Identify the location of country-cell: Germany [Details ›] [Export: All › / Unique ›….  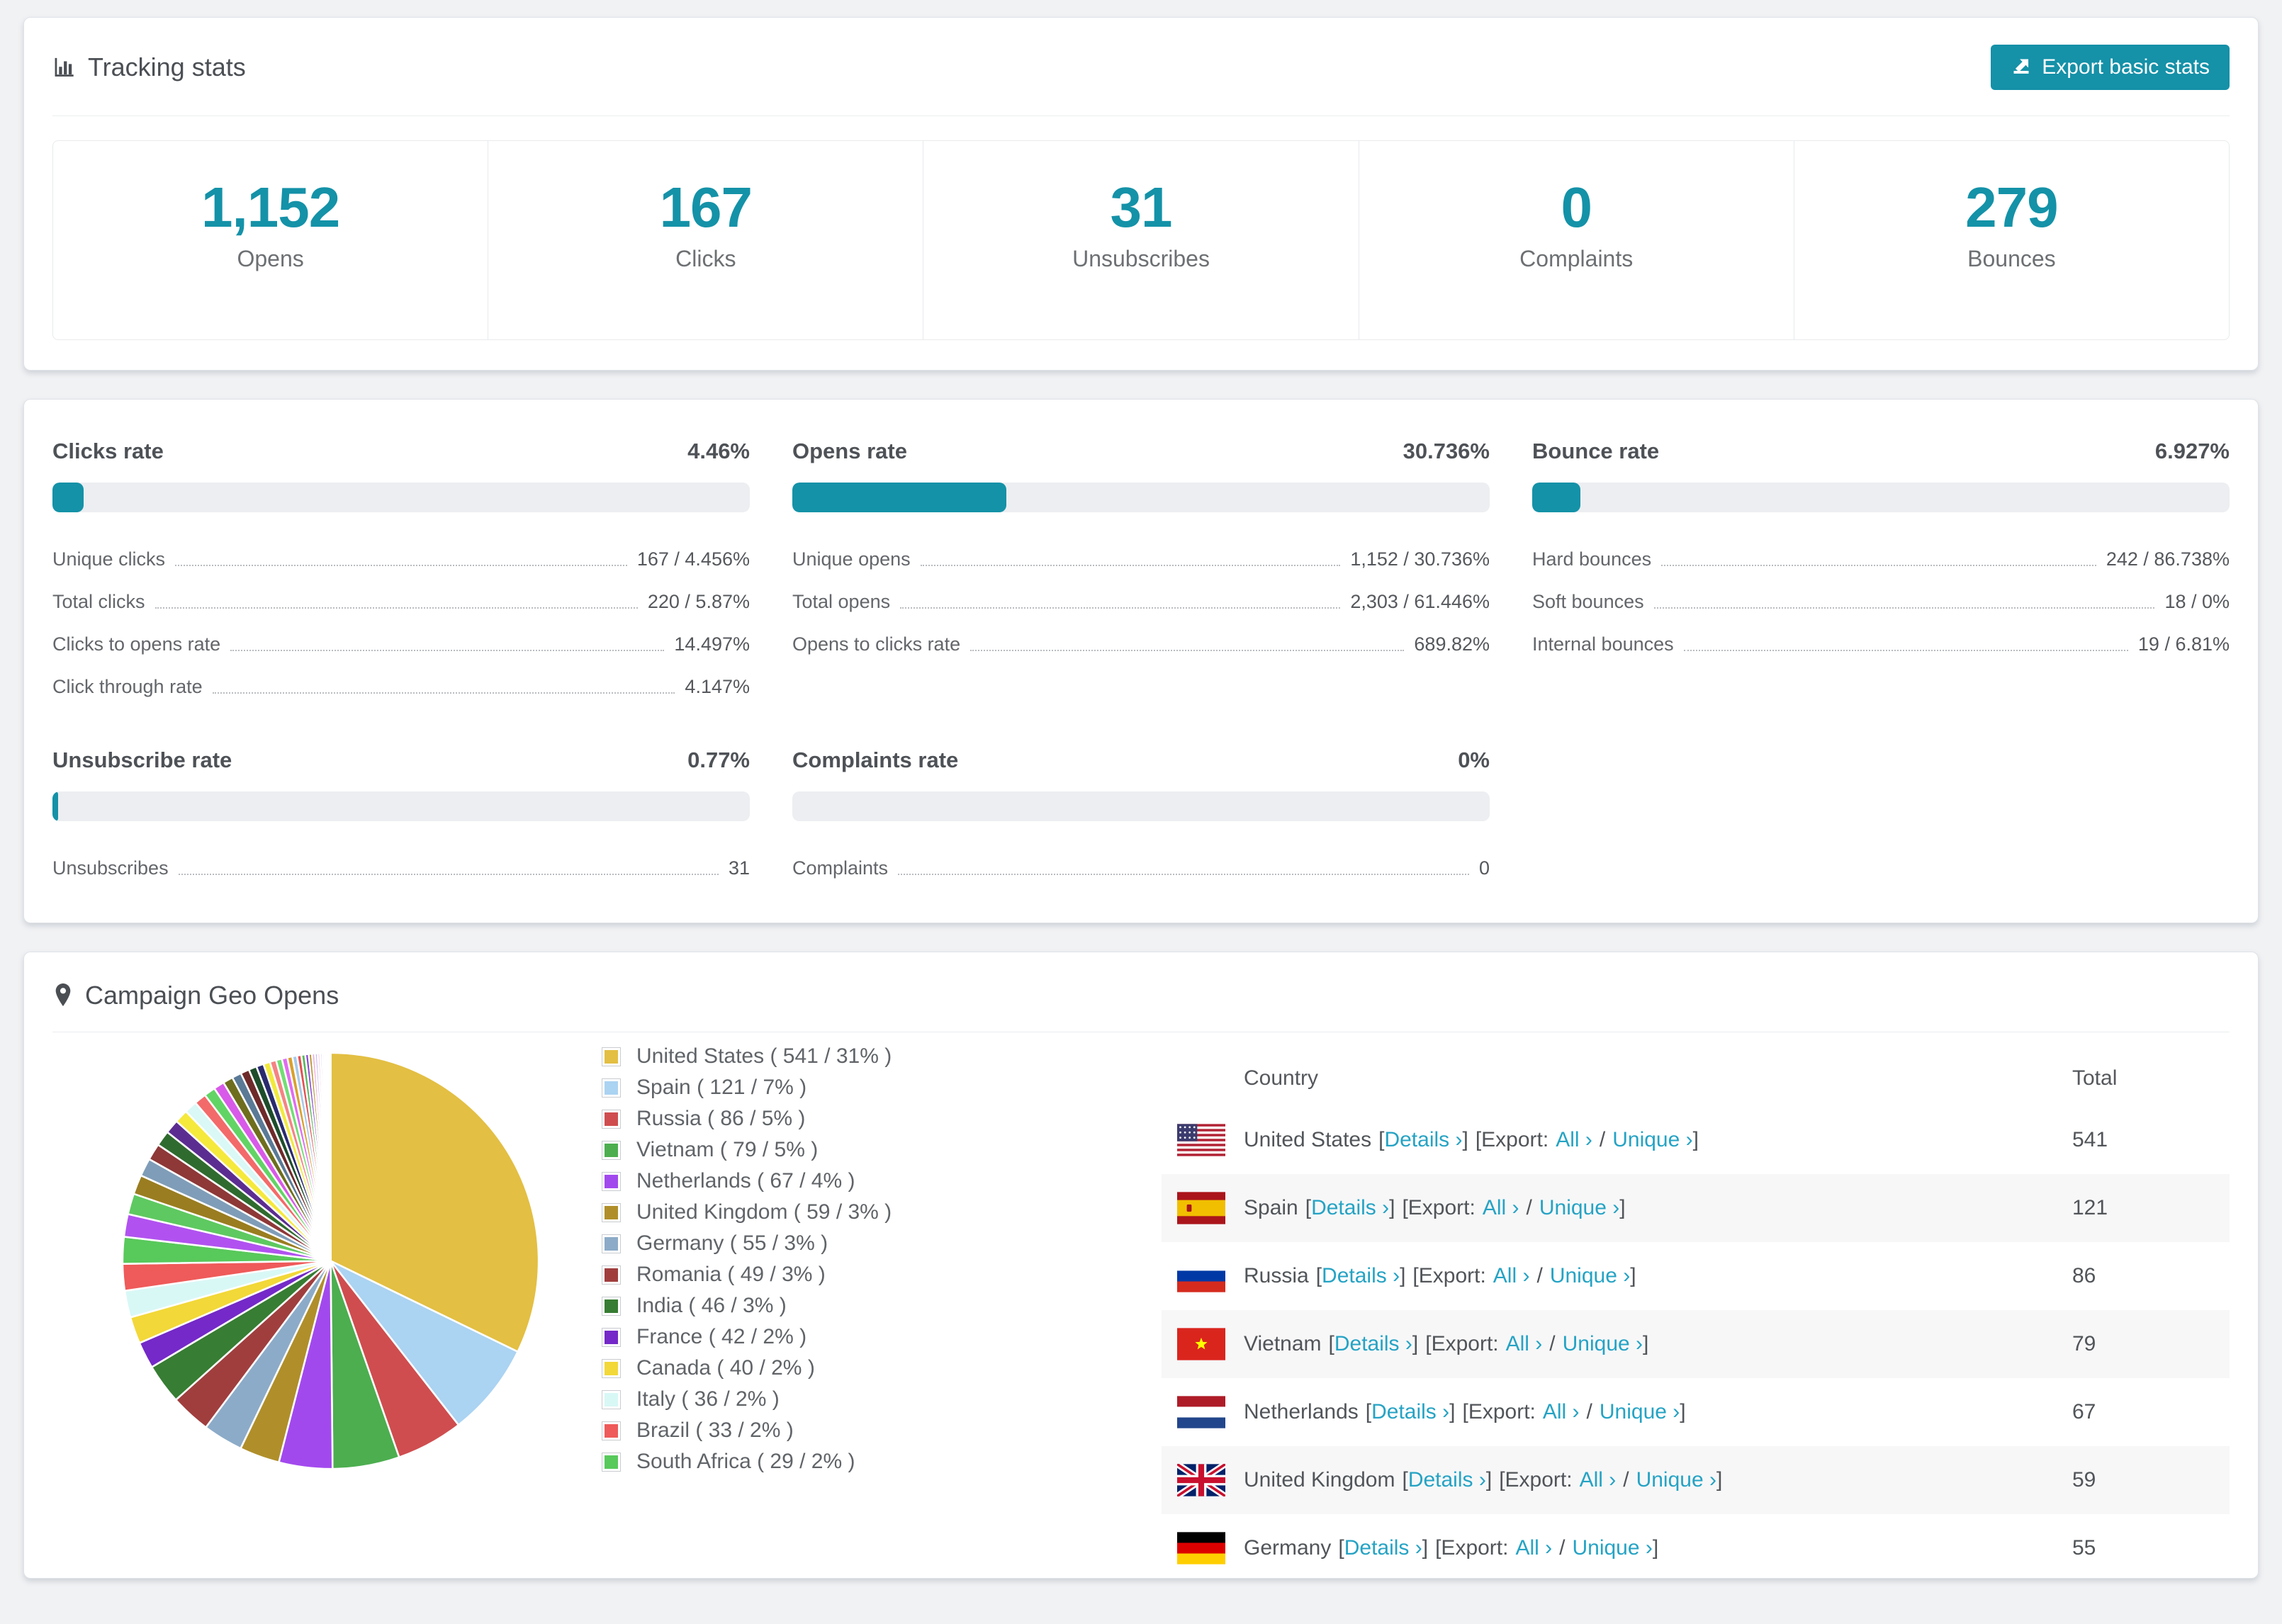
(1452, 1548).